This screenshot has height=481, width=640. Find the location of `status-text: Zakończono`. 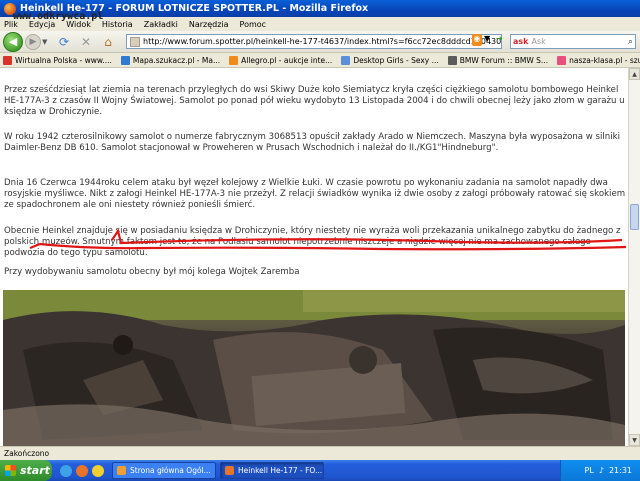

status-text: Zakończono is located at coordinates (27, 453).